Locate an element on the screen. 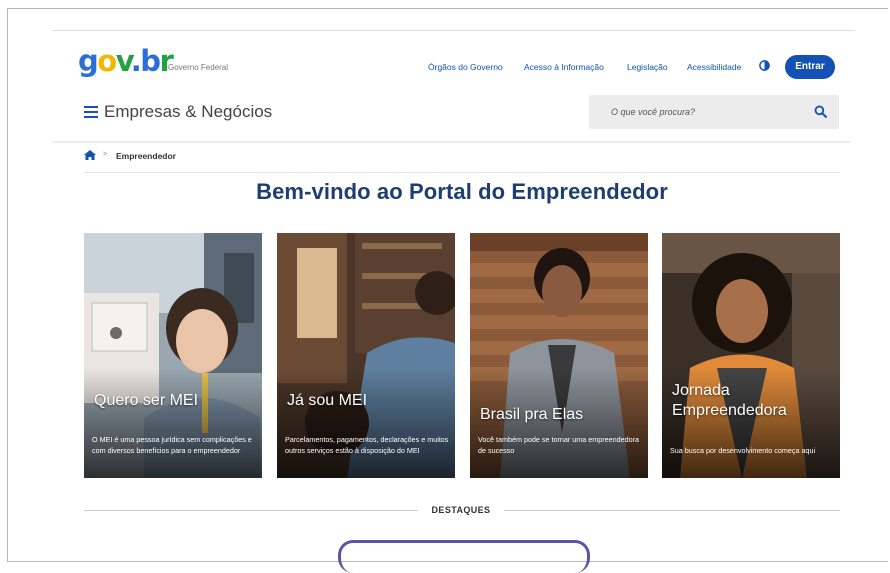 This screenshot has width=890, height=573. page-title: Bem-vindo ao Portal do Empreendedor is located at coordinates (462, 191).